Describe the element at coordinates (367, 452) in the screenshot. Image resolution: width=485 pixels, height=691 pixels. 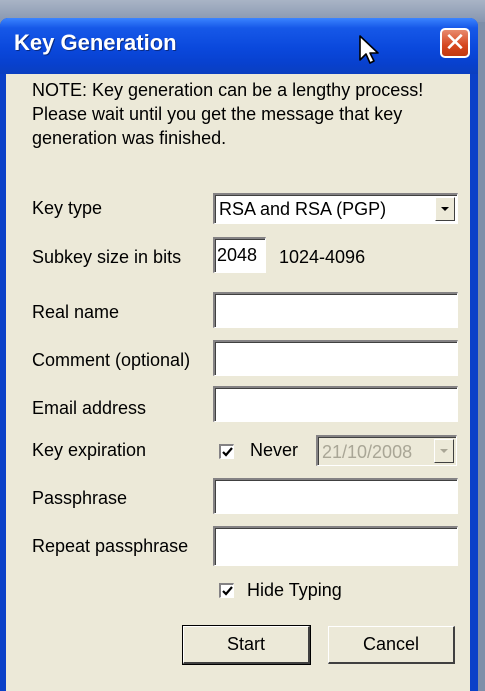
I see `expiration-date-value: 21/10/2008` at that location.